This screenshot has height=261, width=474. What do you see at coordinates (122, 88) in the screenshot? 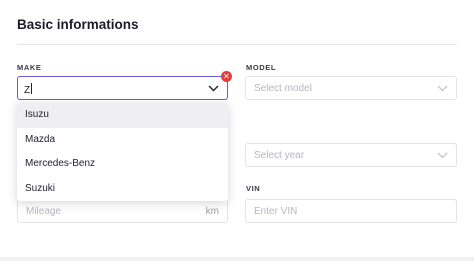
I see `make-select: Z` at bounding box center [122, 88].